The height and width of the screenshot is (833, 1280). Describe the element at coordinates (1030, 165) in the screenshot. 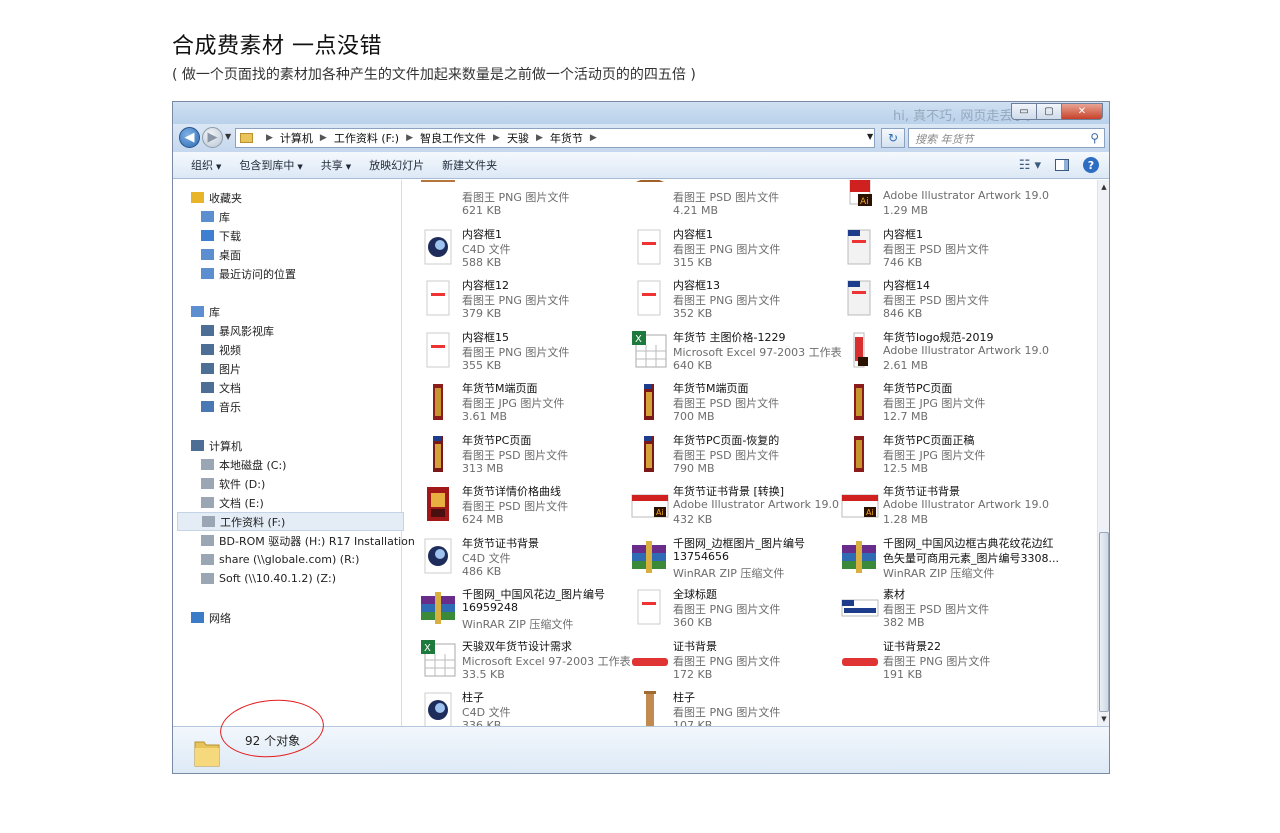

I see `view-options-icon: ☷ ▾` at that location.